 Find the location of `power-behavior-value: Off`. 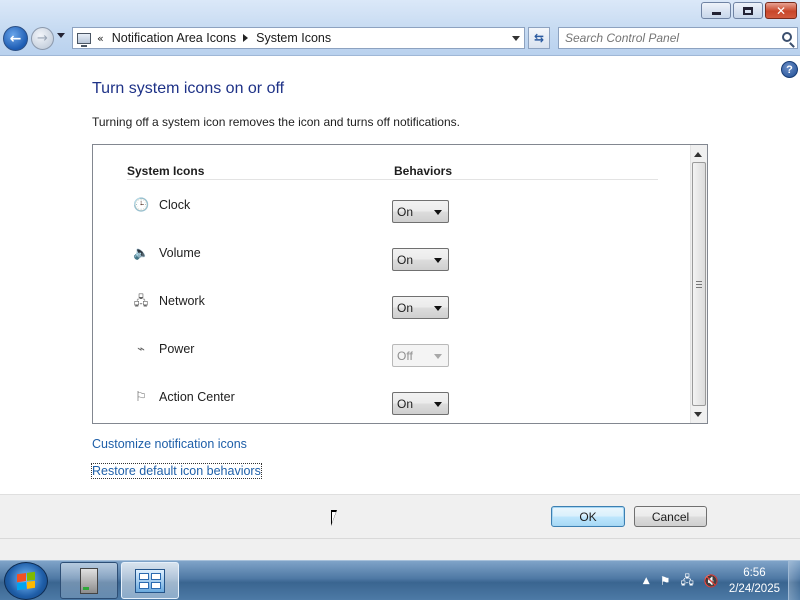

power-behavior-value: Off is located at coordinates (405, 355).